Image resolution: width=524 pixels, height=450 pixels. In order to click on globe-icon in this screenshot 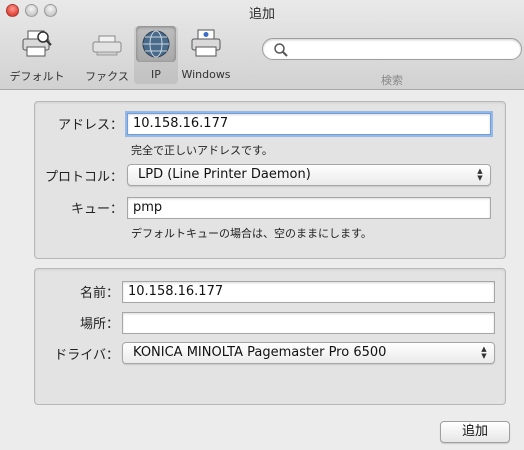, I will do `click(156, 44)`.